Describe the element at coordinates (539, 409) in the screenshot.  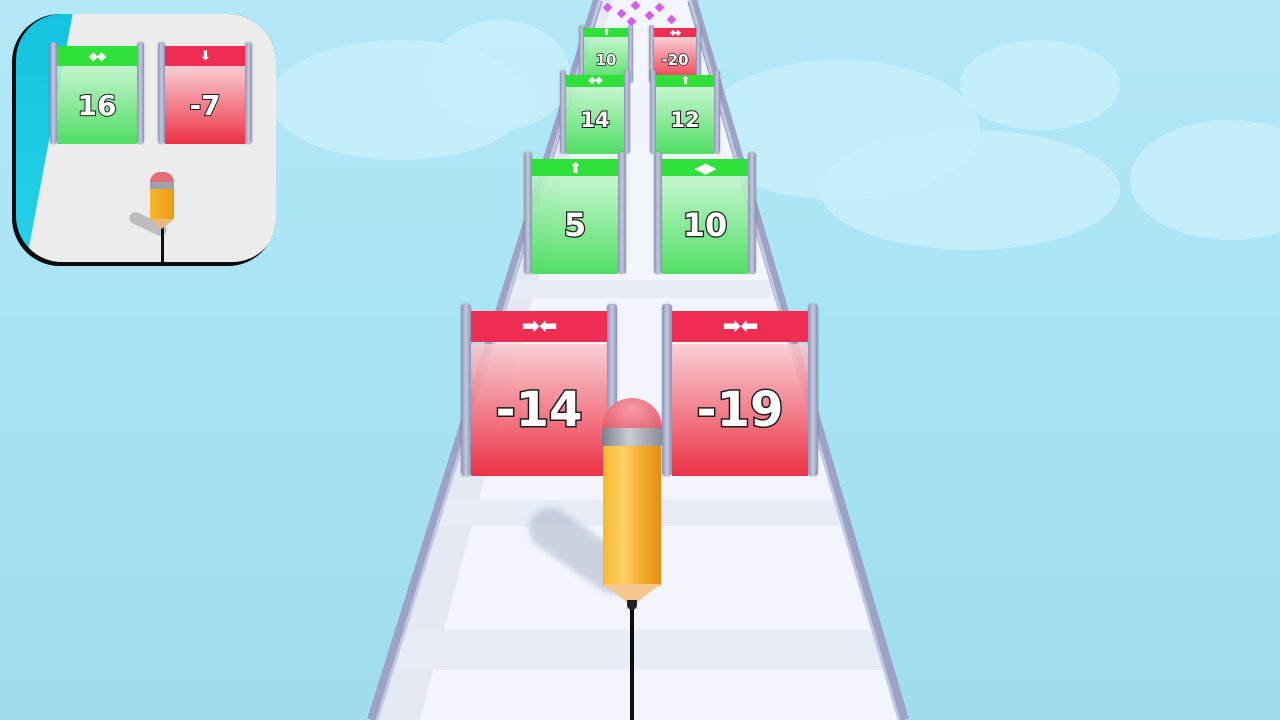
I see `gate-value: -14` at that location.